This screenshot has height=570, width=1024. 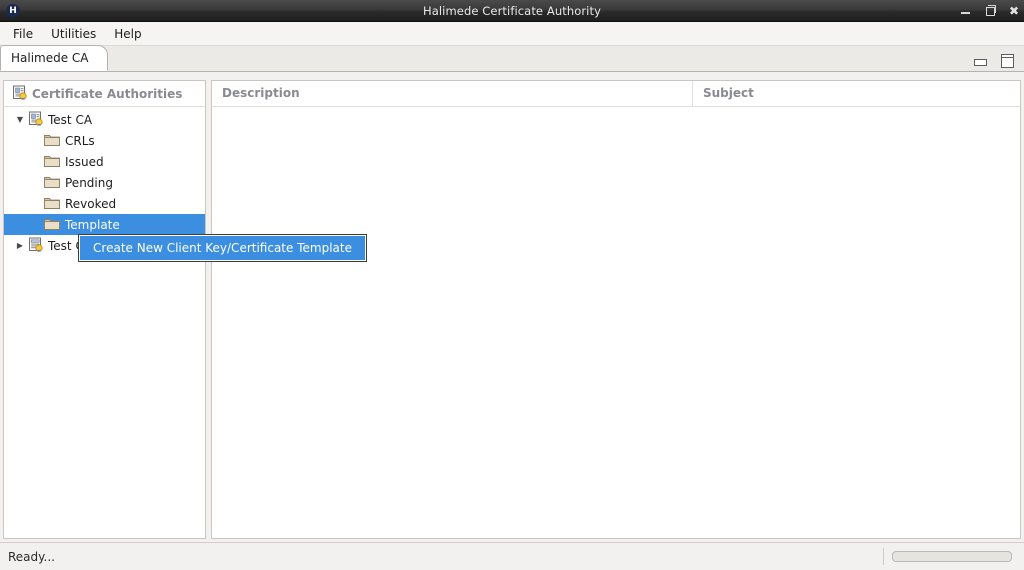 I want to click on certificate-authorities-header: Certificate Authorities, so click(x=104, y=94).